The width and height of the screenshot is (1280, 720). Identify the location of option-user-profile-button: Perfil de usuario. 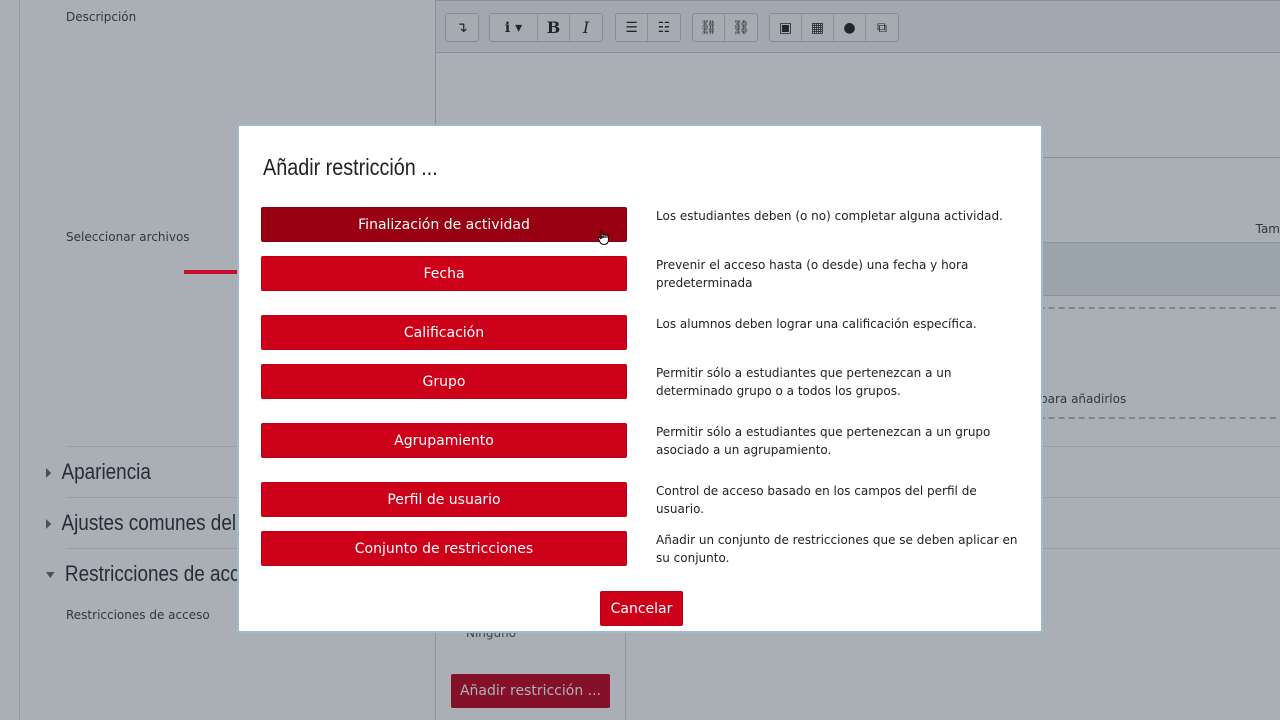
(444, 499).